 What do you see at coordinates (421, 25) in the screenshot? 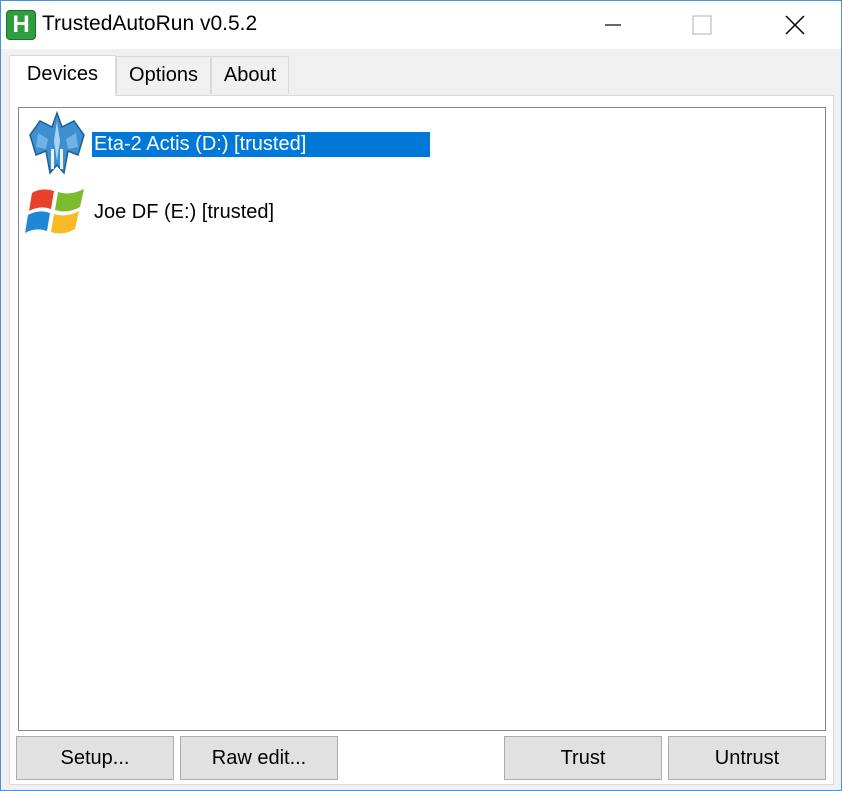
I see `title-bar: H TrustedAutoRun v0.5.2` at bounding box center [421, 25].